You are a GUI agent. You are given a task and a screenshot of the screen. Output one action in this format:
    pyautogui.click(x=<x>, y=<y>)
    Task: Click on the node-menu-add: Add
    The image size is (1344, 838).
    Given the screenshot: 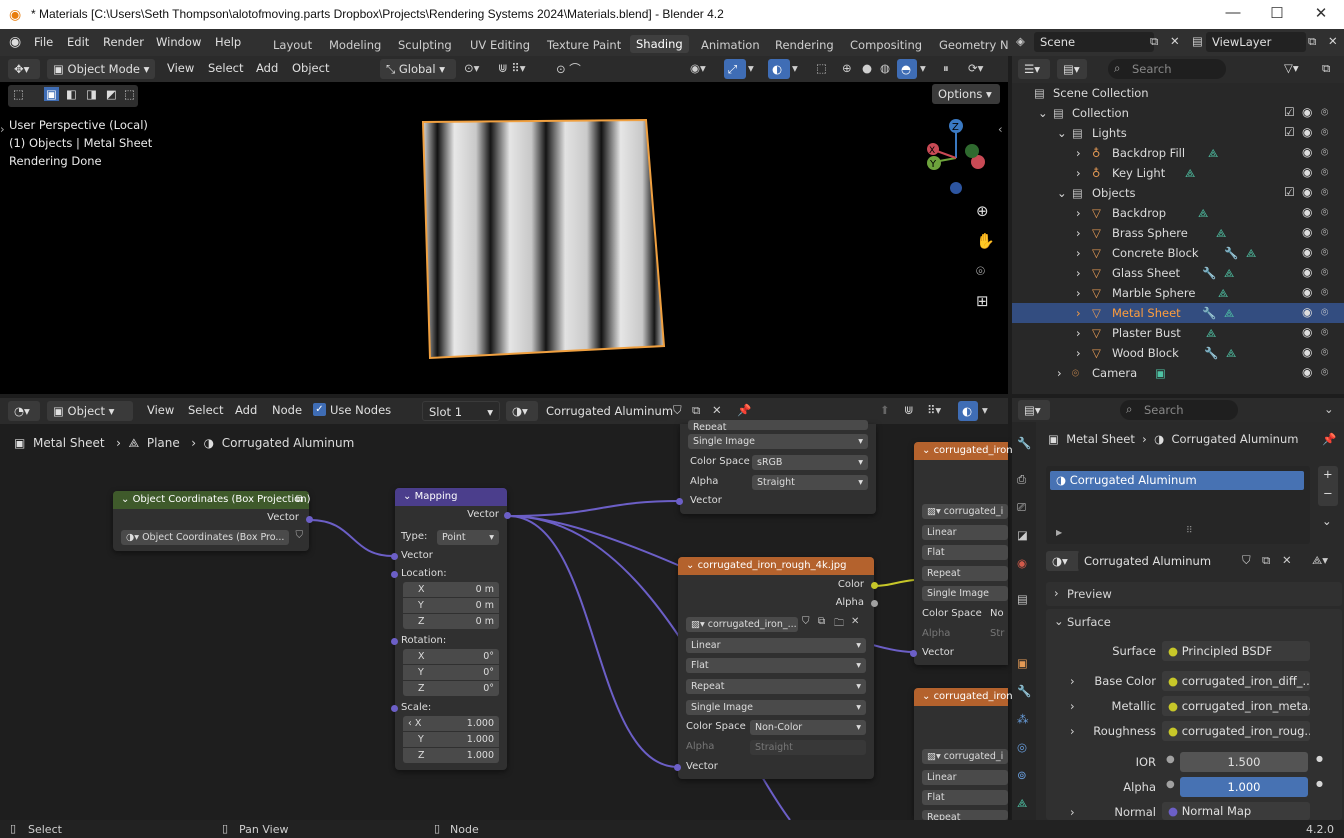 What is the action you would take?
    pyautogui.click(x=246, y=410)
    